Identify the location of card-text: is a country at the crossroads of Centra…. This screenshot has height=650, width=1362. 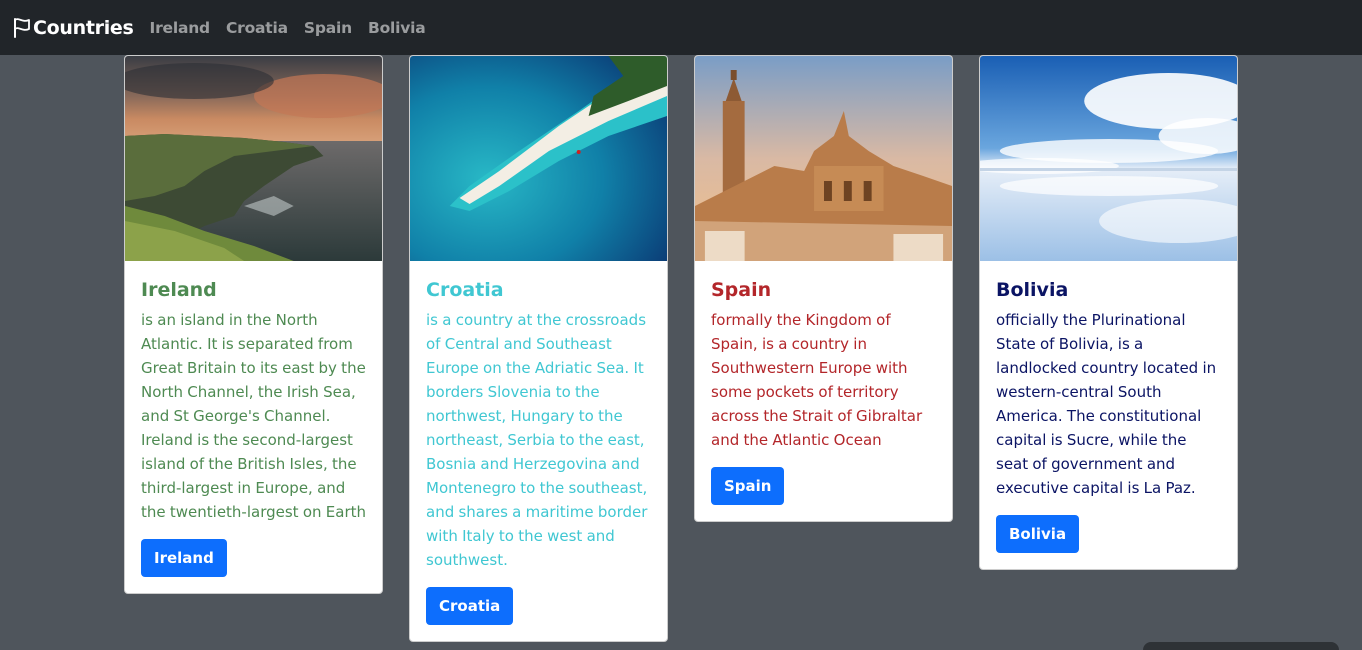
(537, 439).